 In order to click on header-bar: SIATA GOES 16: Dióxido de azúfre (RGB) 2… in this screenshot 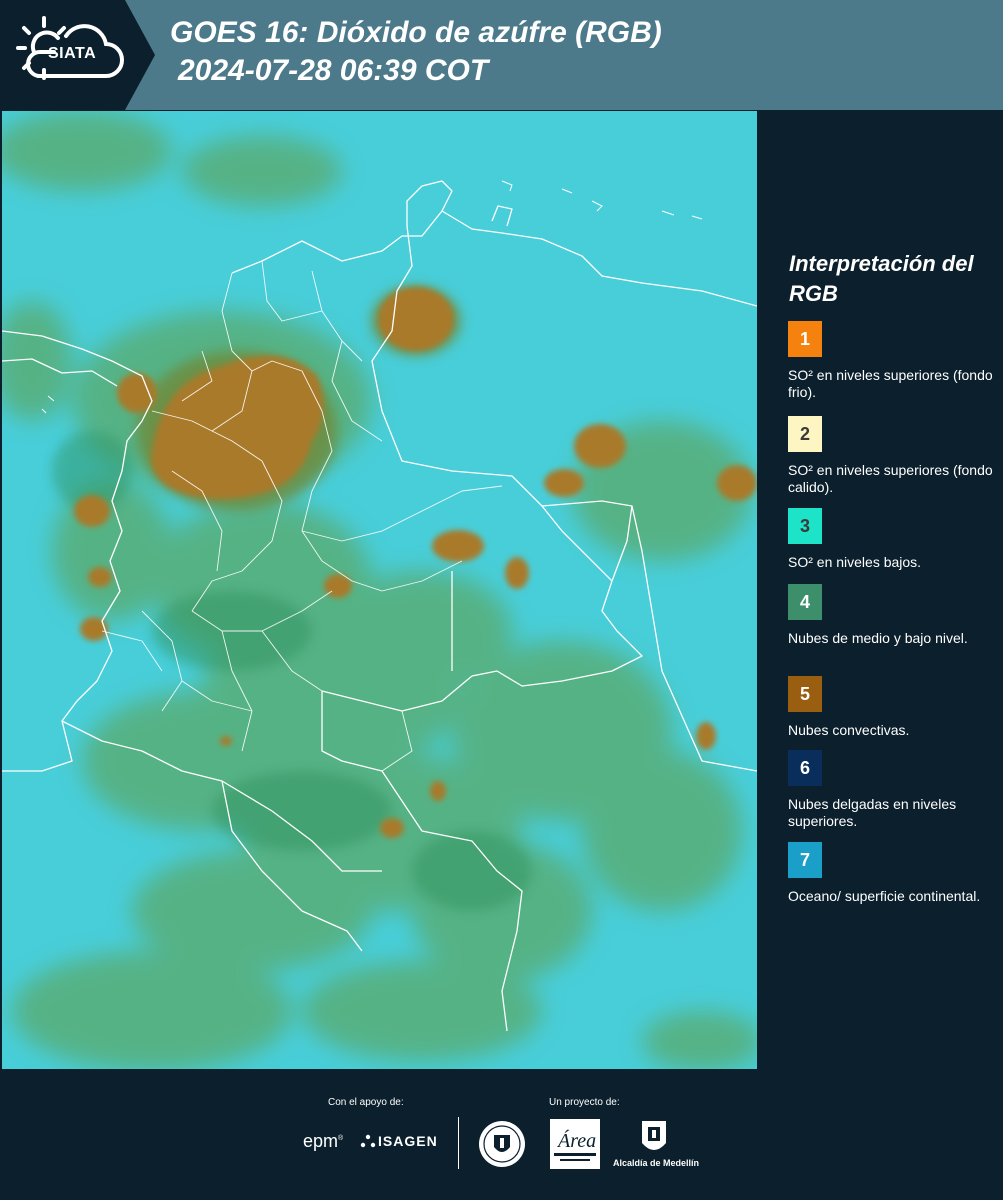, I will do `click(501, 55)`.